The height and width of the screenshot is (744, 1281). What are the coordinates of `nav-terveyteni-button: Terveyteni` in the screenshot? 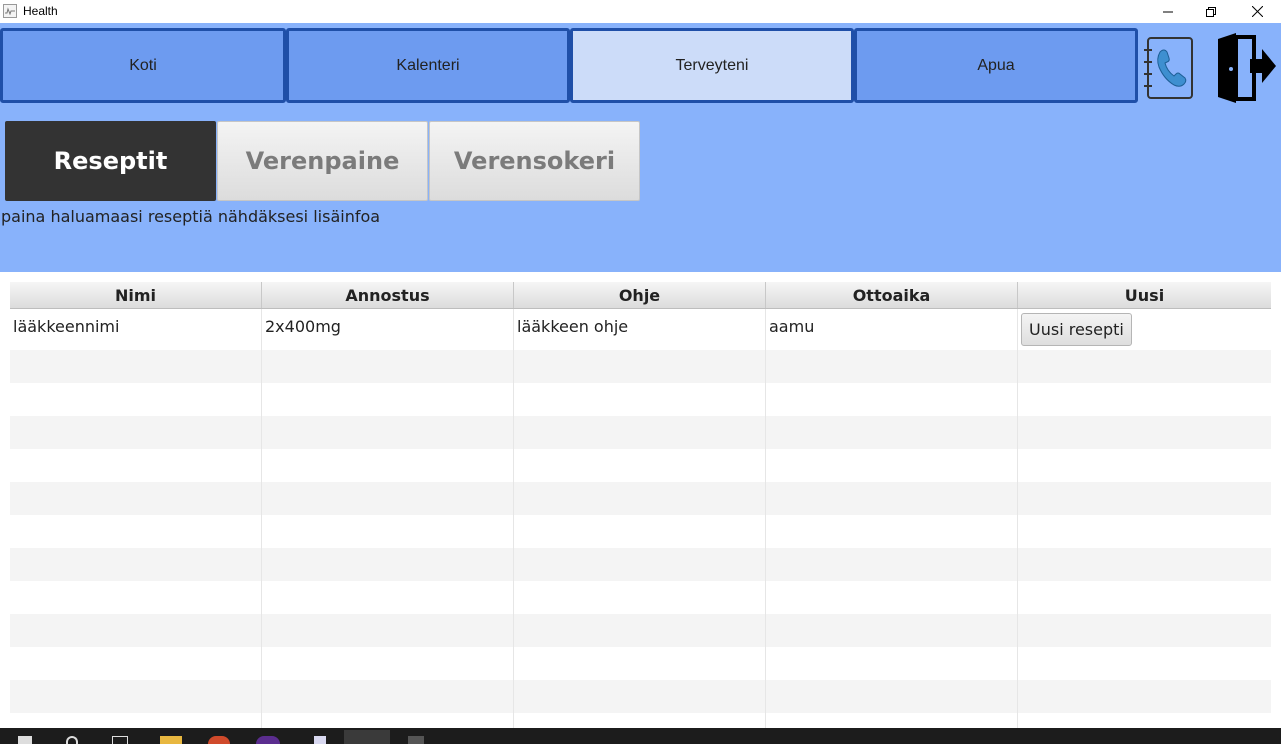 It's located at (712, 65).